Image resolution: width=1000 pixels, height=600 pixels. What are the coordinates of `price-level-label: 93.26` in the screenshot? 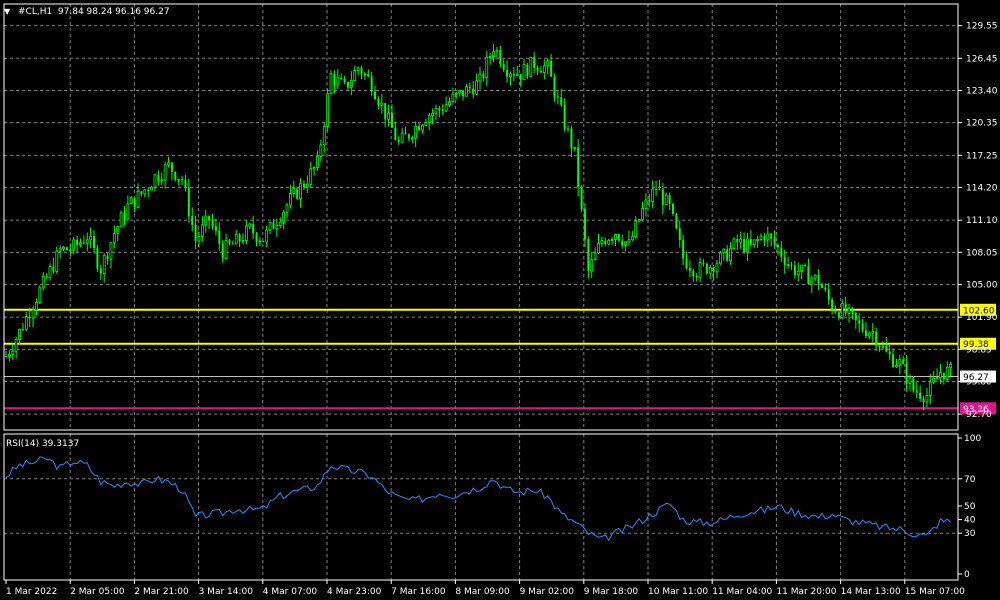 It's located at (976, 410).